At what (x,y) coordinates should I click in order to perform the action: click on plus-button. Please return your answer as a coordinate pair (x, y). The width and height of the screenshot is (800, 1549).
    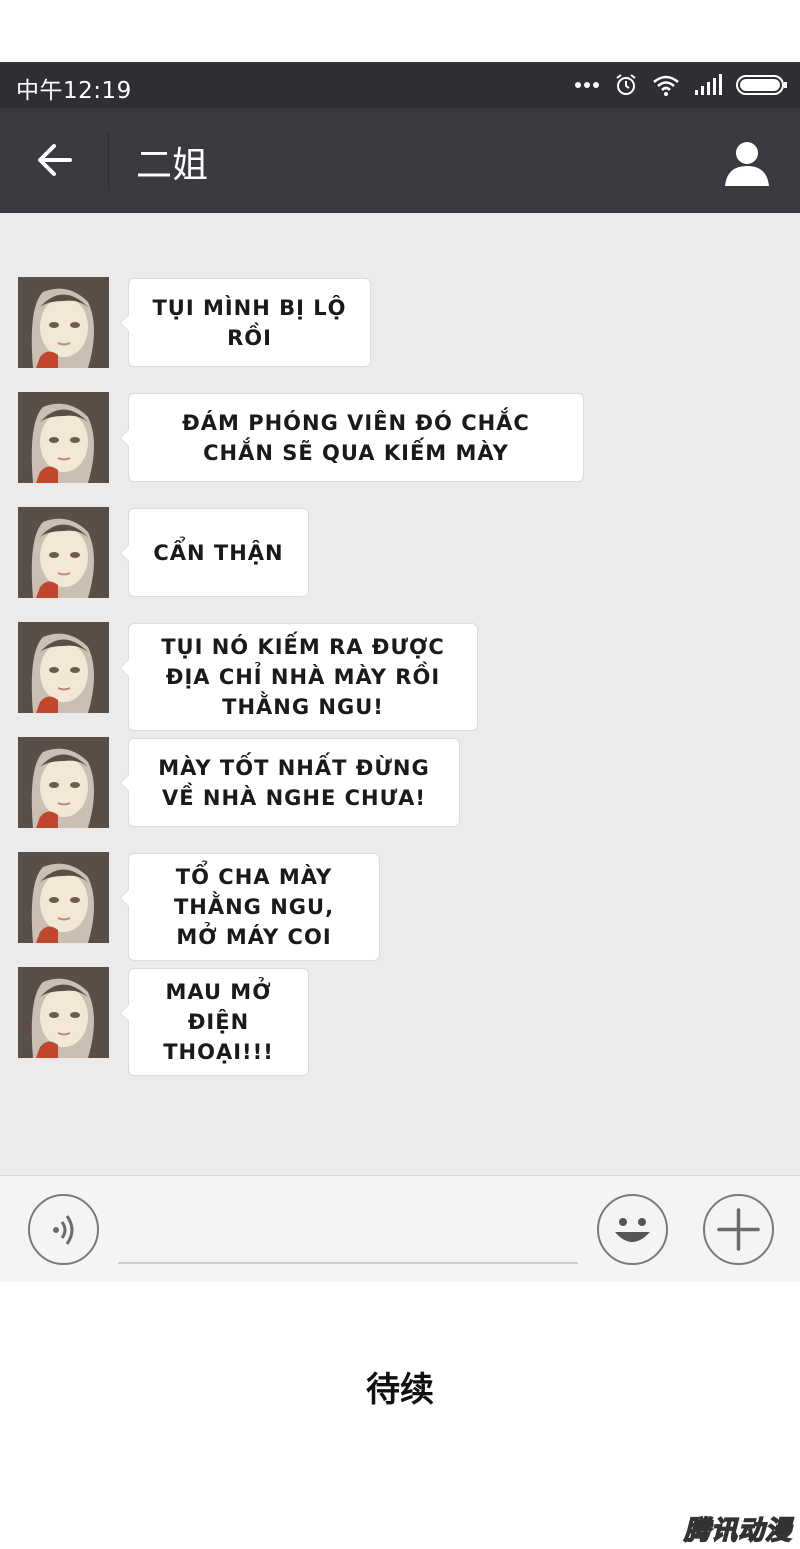
    Looking at the image, I should click on (738, 1229).